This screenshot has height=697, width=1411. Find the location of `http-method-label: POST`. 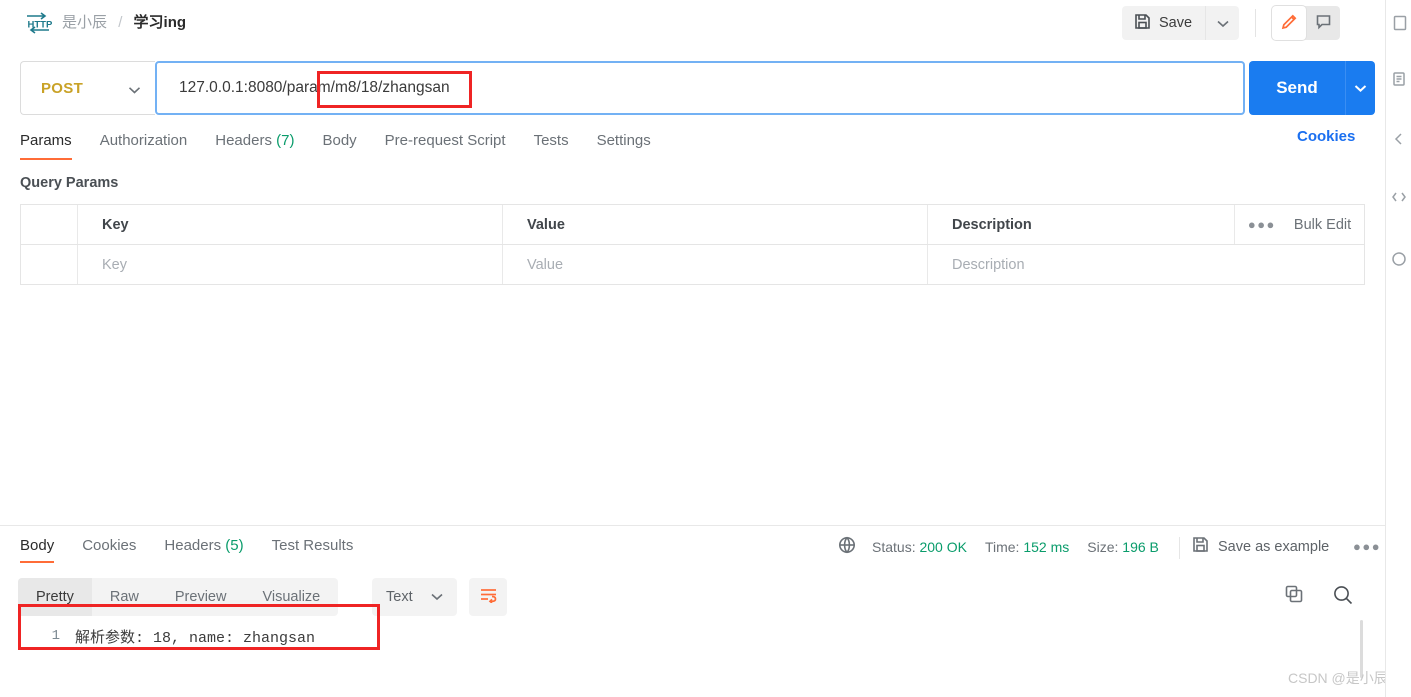

http-method-label: POST is located at coordinates (62, 88).